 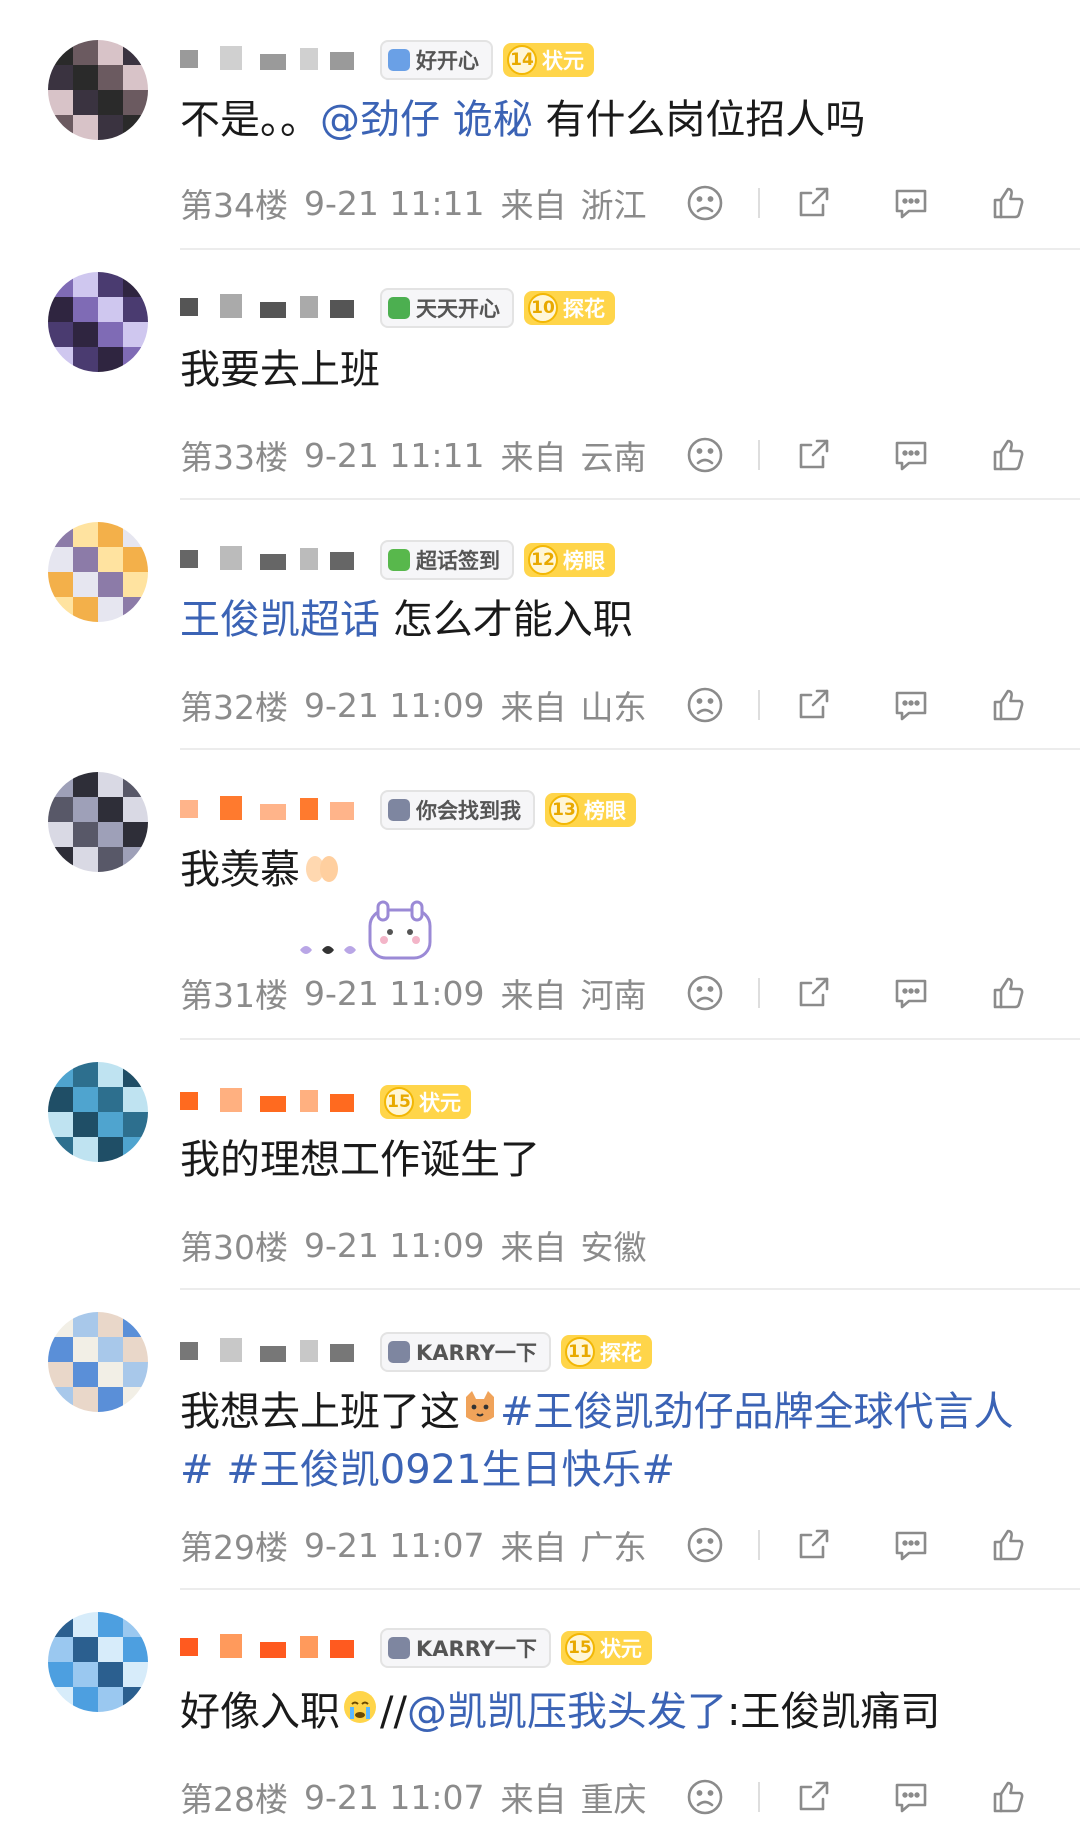 I want to click on user-badge: 好开心, so click(x=436, y=60).